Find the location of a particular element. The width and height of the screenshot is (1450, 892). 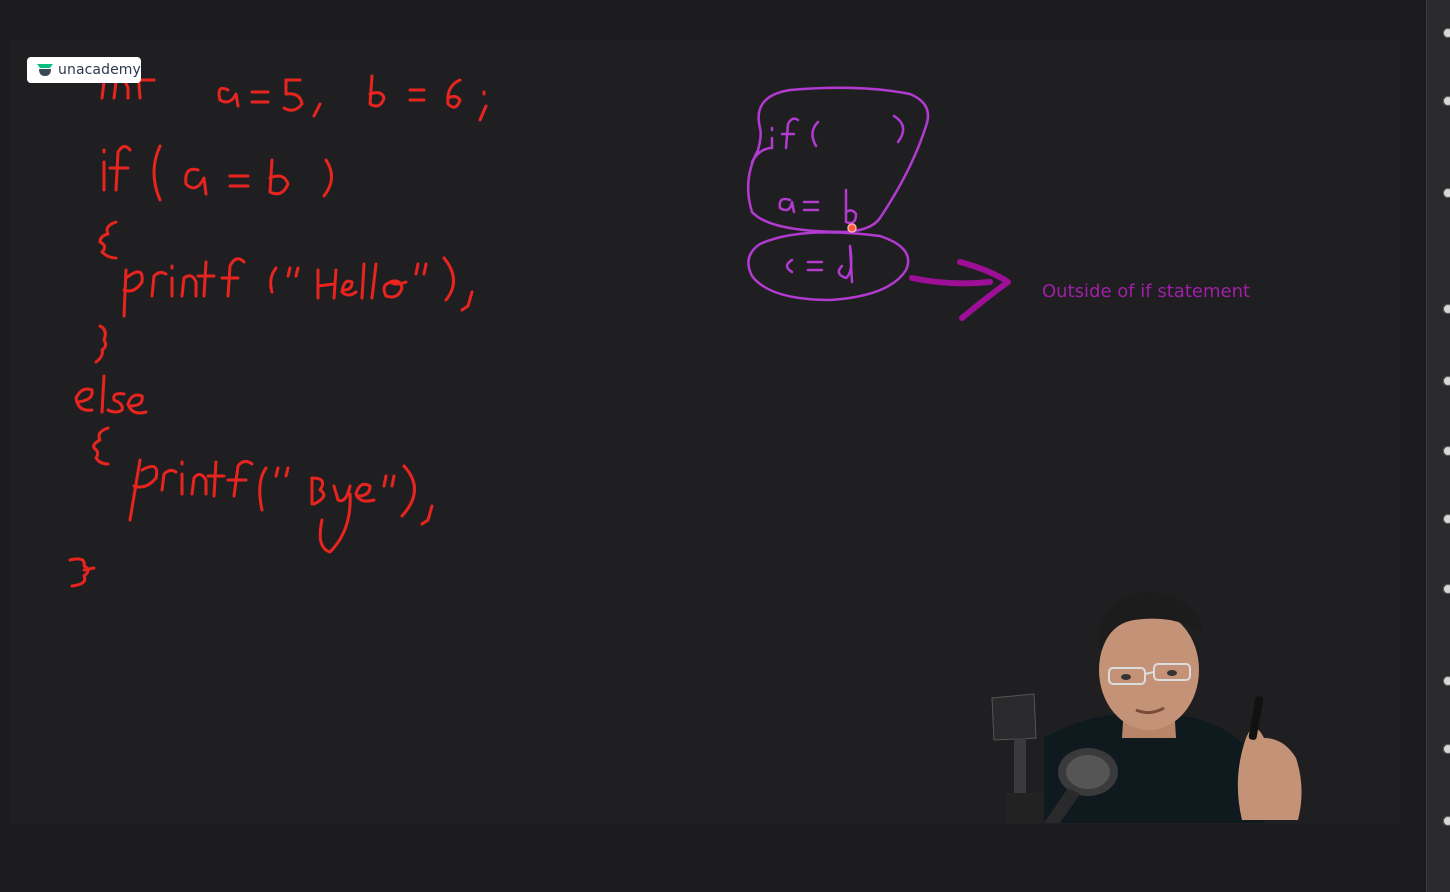

presenter-webcam is located at coordinates (1147, 705).